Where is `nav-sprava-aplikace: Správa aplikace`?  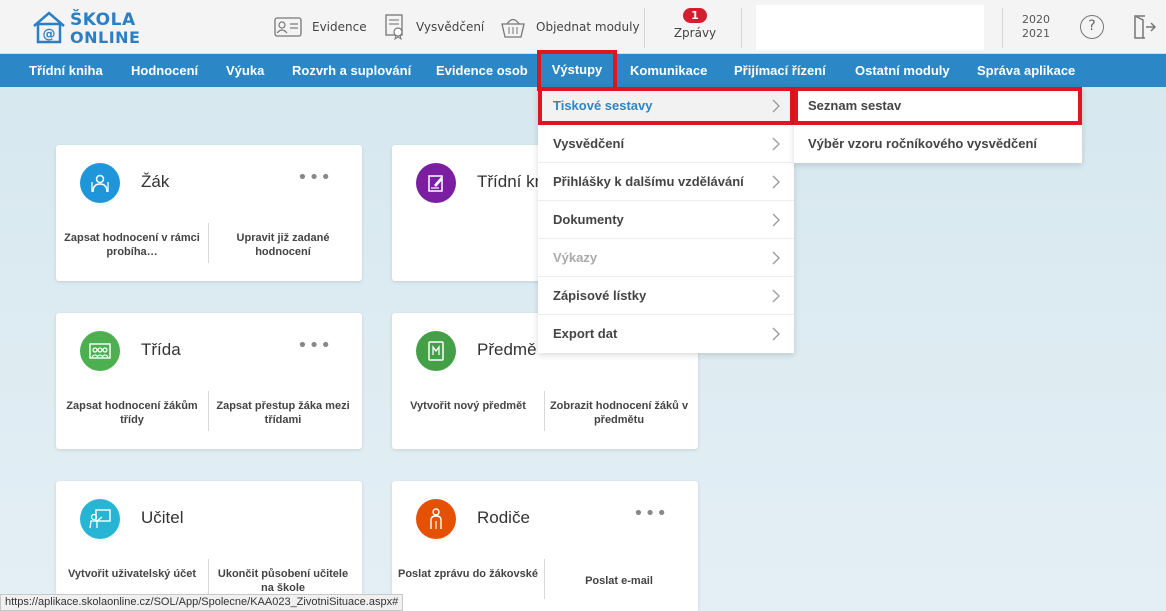
nav-sprava-aplikace: Správa aplikace is located at coordinates (1026, 70).